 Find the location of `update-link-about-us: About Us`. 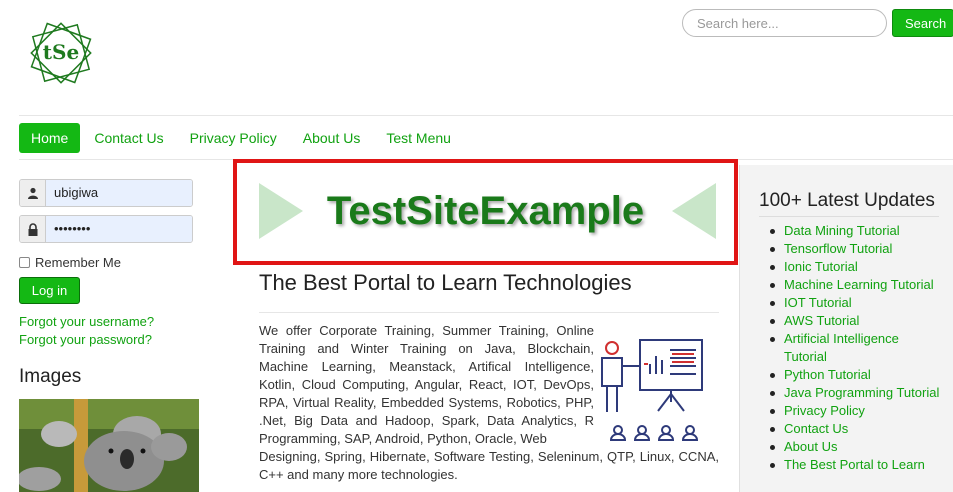

update-link-about-us: About Us is located at coordinates (857, 447).